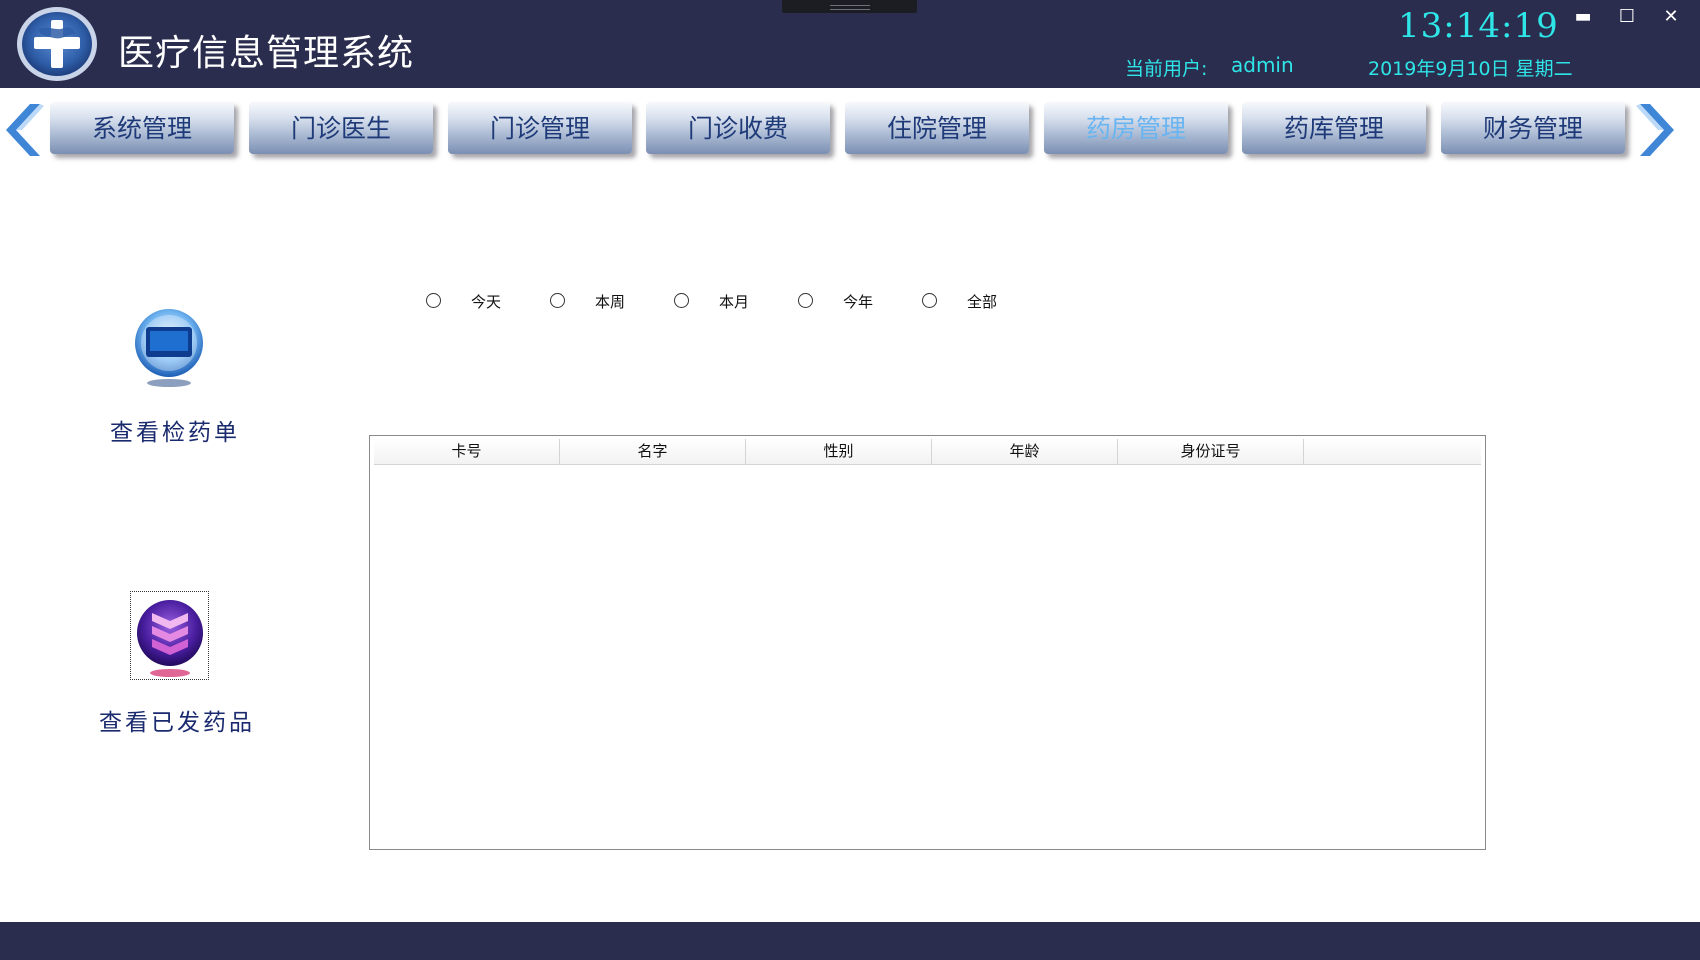 This screenshot has height=960, width=1700. I want to click on nav-inpatient-management: 住院管理, so click(937, 128).